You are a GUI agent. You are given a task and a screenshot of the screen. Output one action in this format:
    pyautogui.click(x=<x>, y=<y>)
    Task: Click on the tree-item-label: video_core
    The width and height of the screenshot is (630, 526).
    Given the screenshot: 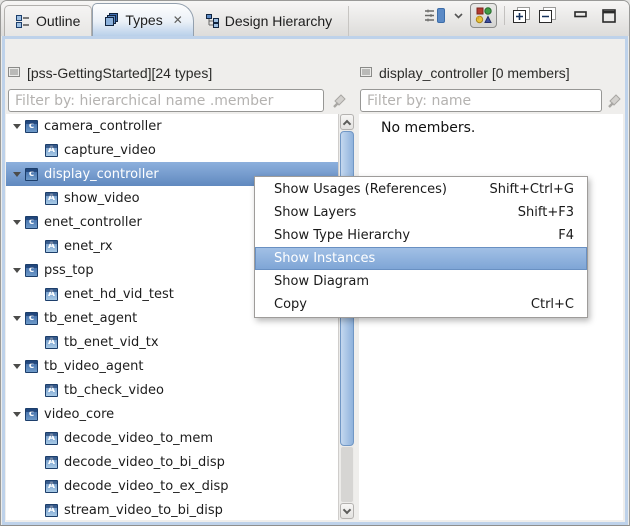 What is the action you would take?
    pyautogui.click(x=79, y=414)
    